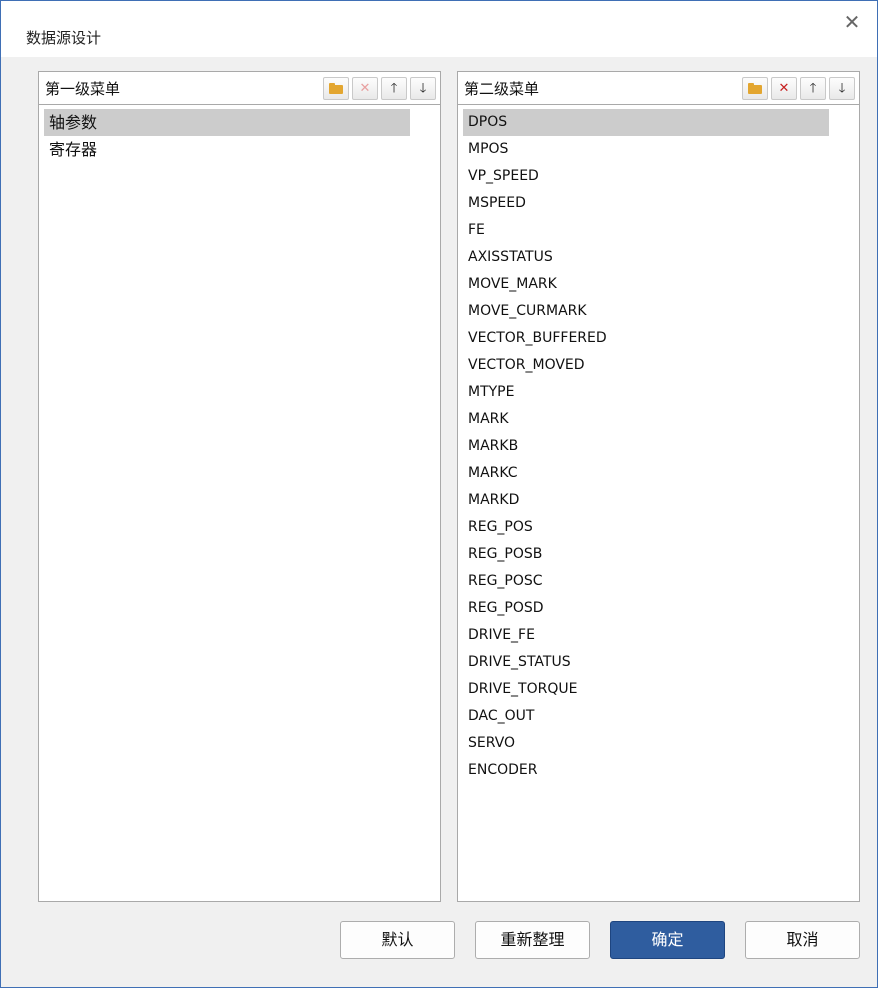 Image resolution: width=878 pixels, height=988 pixels. I want to click on list-item: 寄存器, so click(227, 149).